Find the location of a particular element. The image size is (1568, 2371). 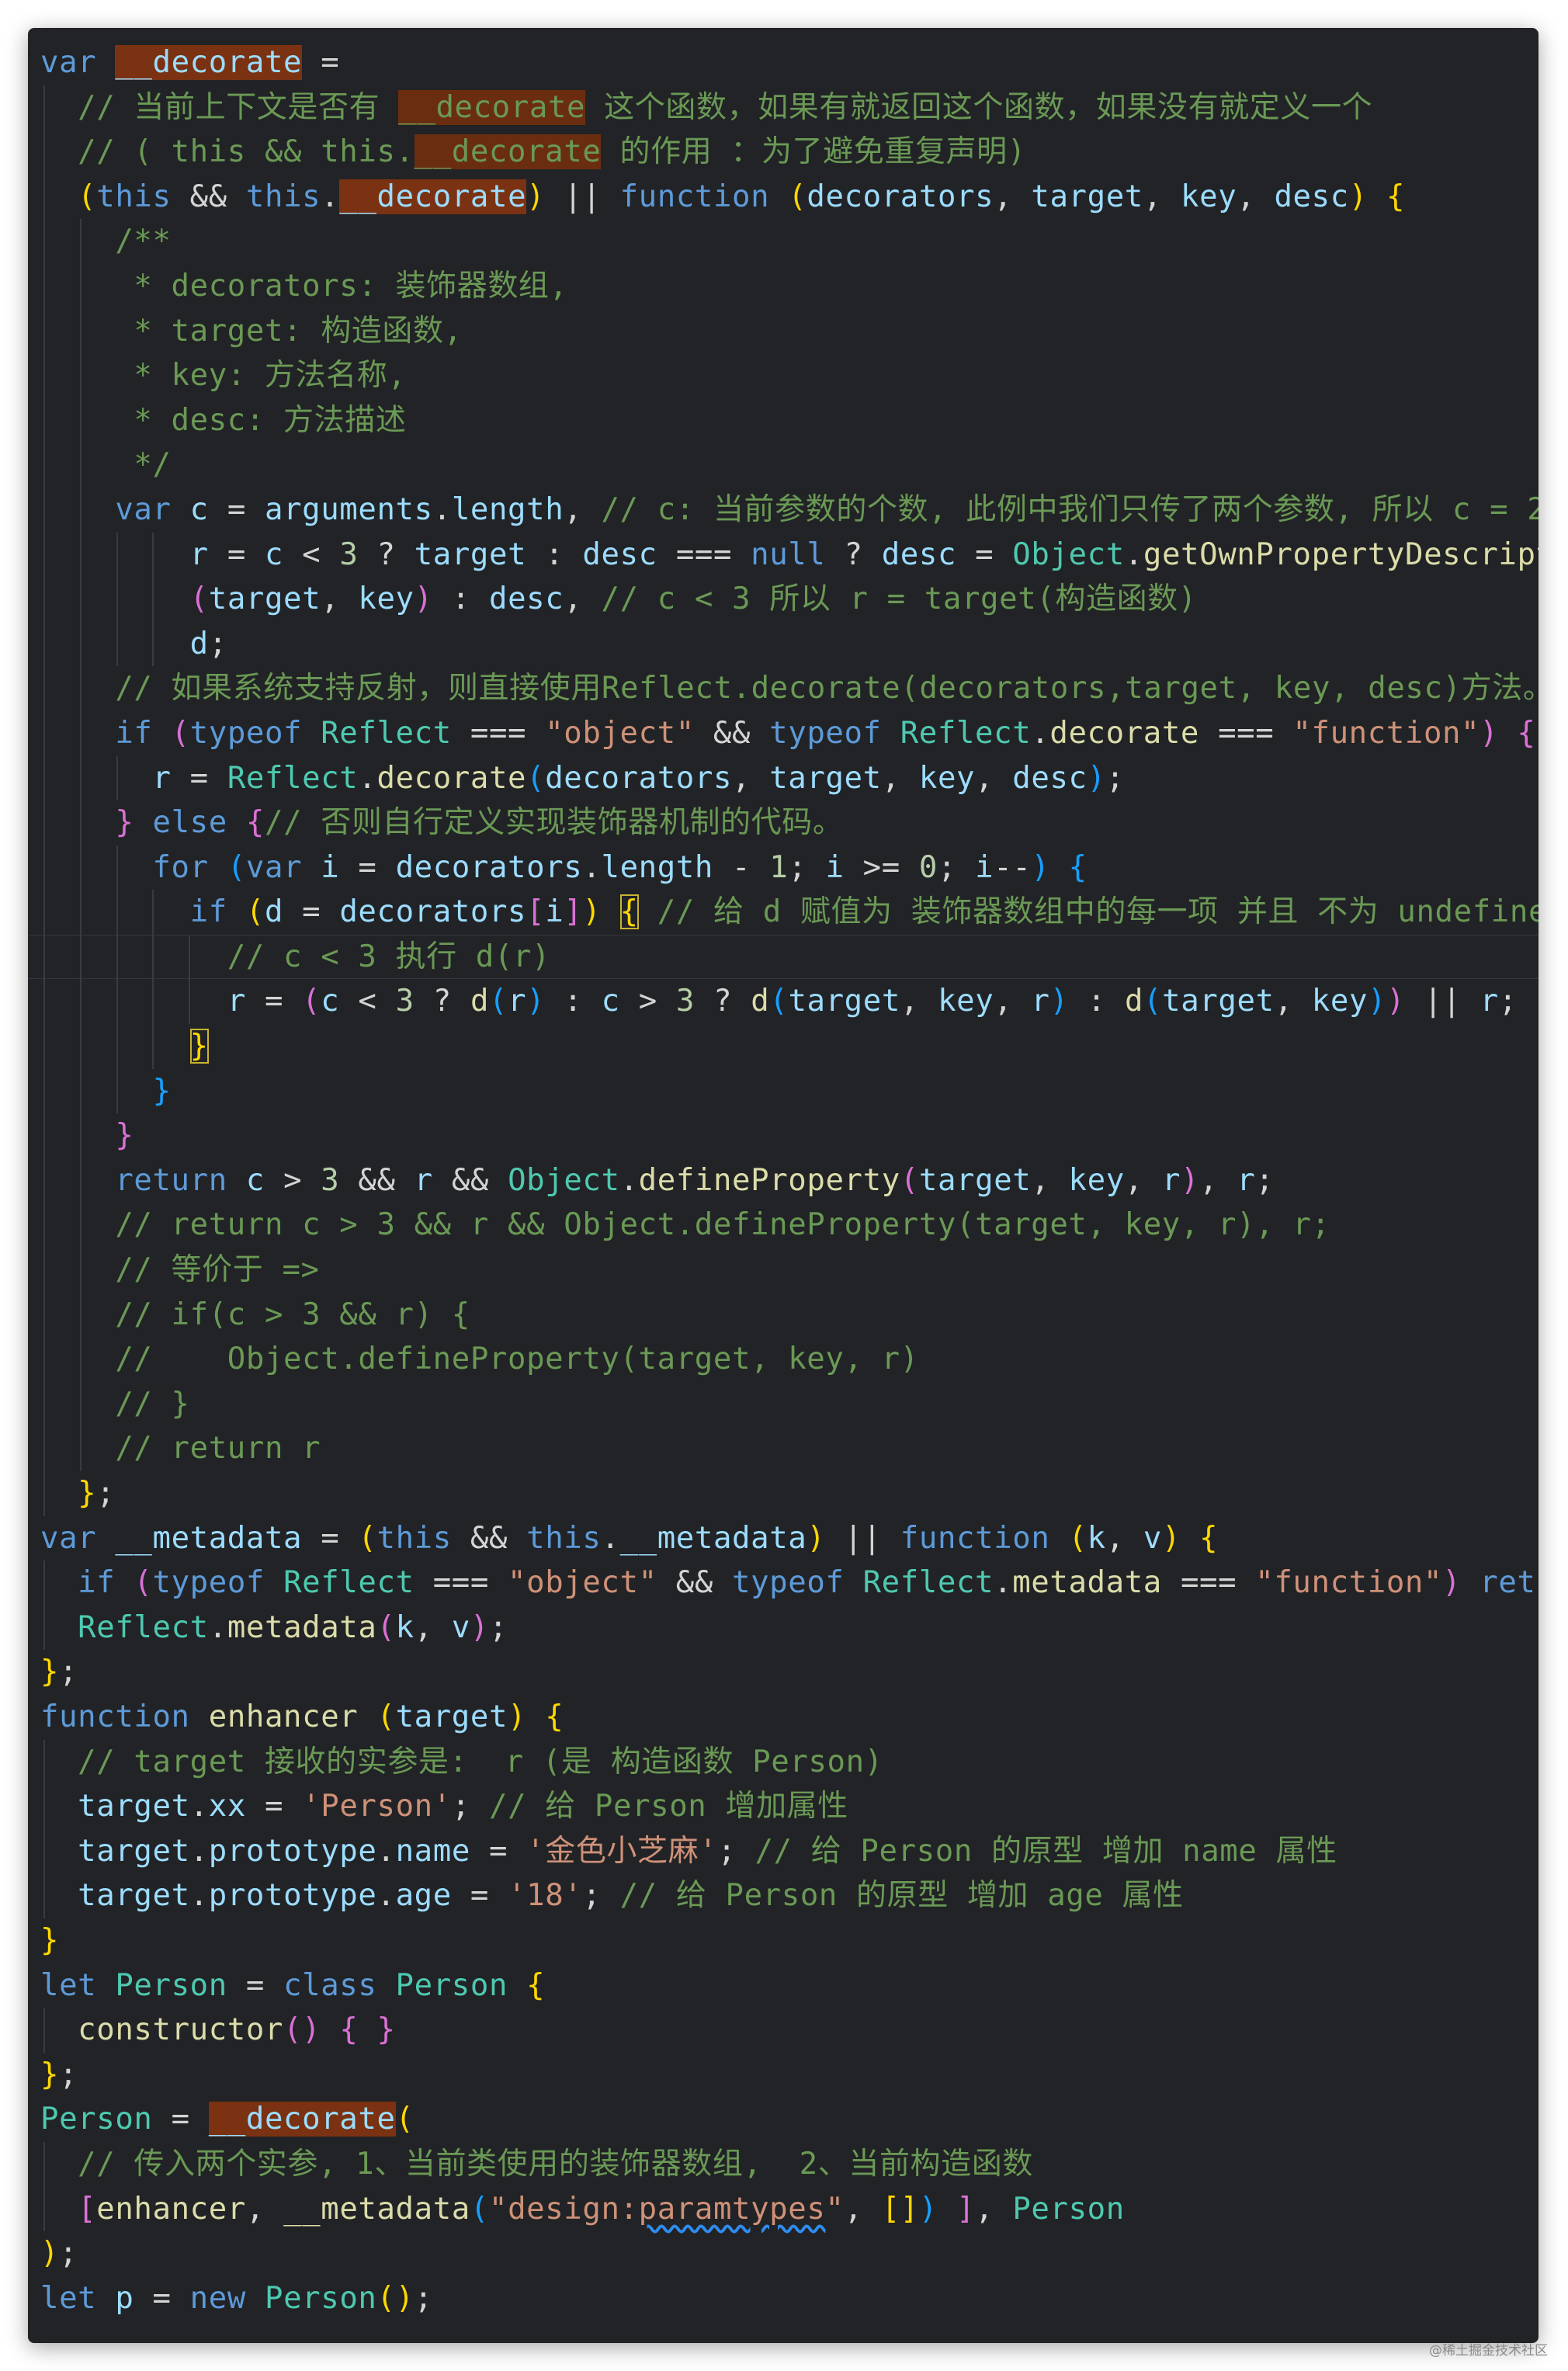

code-token: __decorate is located at coordinates (492, 107).